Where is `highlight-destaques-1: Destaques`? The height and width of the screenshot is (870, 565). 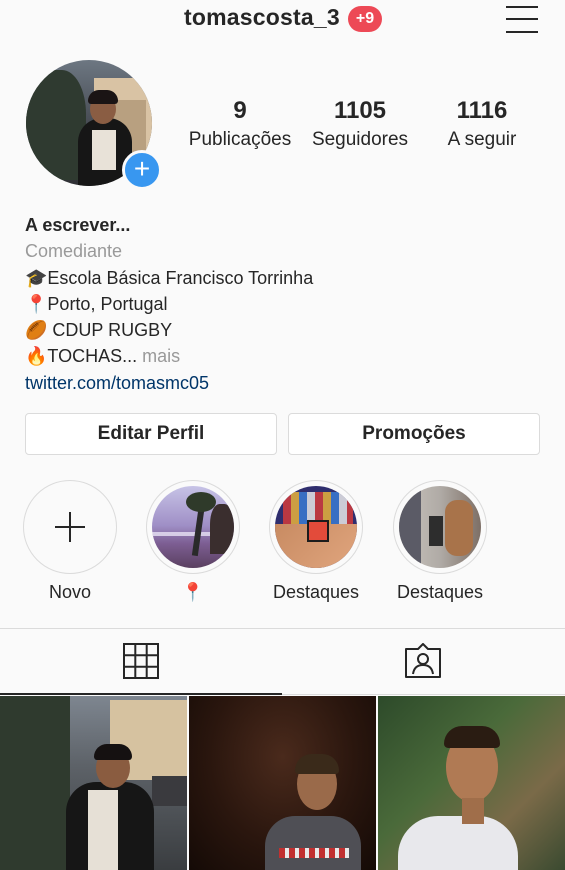
highlight-destaques-1: Destaques is located at coordinates (316, 542).